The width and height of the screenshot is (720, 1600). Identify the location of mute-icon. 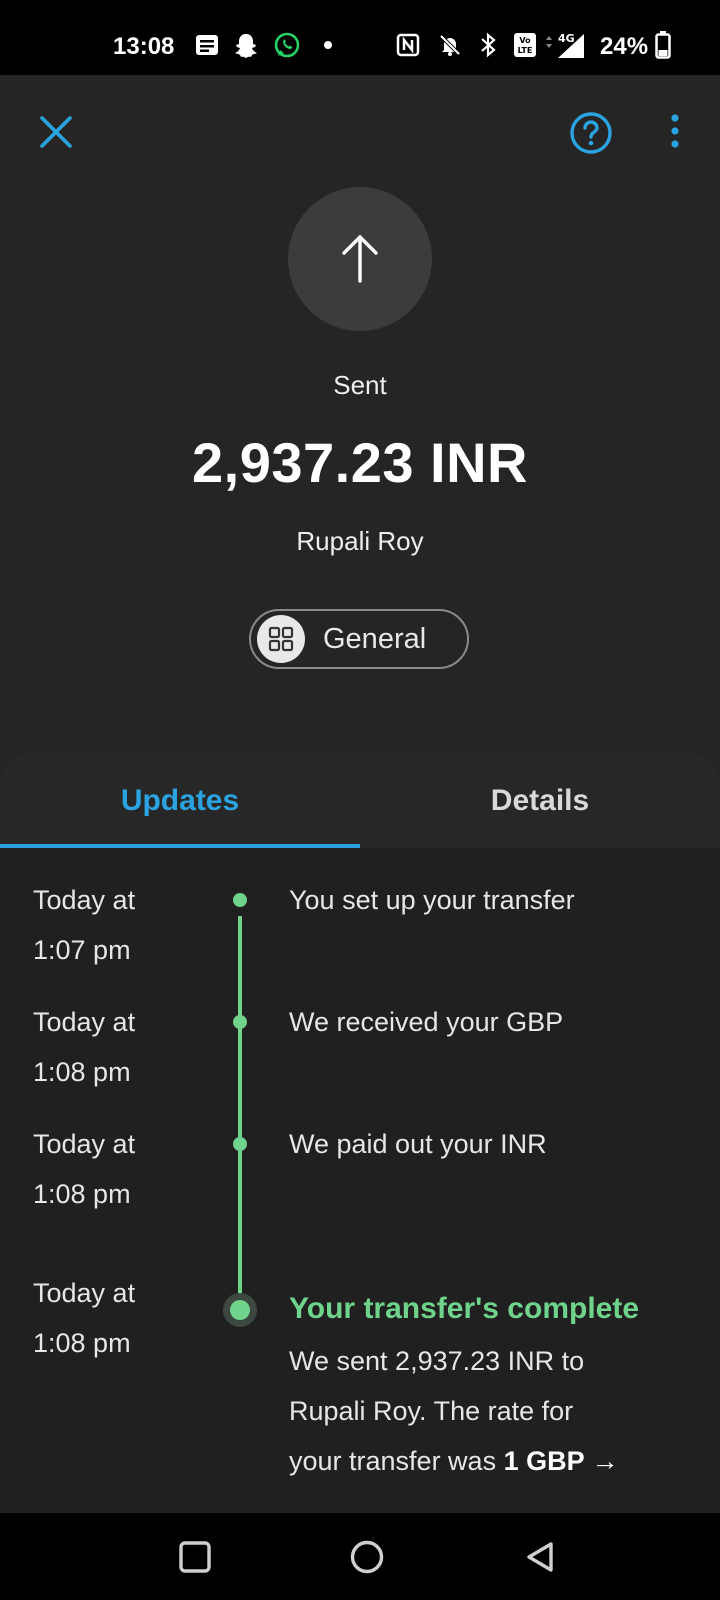
(450, 45).